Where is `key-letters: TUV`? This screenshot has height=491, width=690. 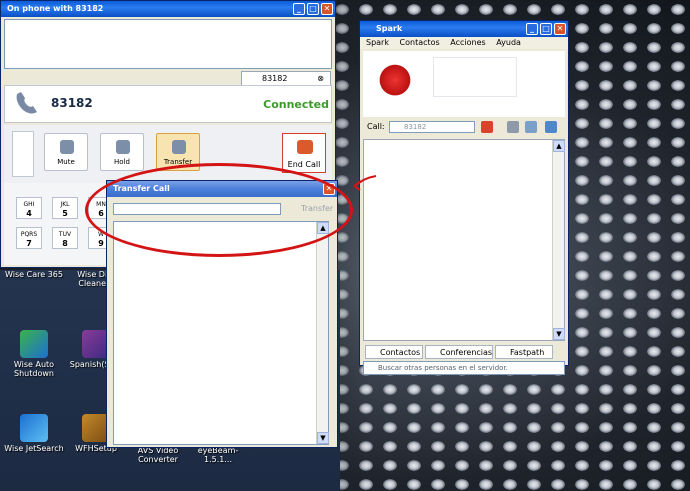
key-letters: TUV is located at coordinates (65, 234).